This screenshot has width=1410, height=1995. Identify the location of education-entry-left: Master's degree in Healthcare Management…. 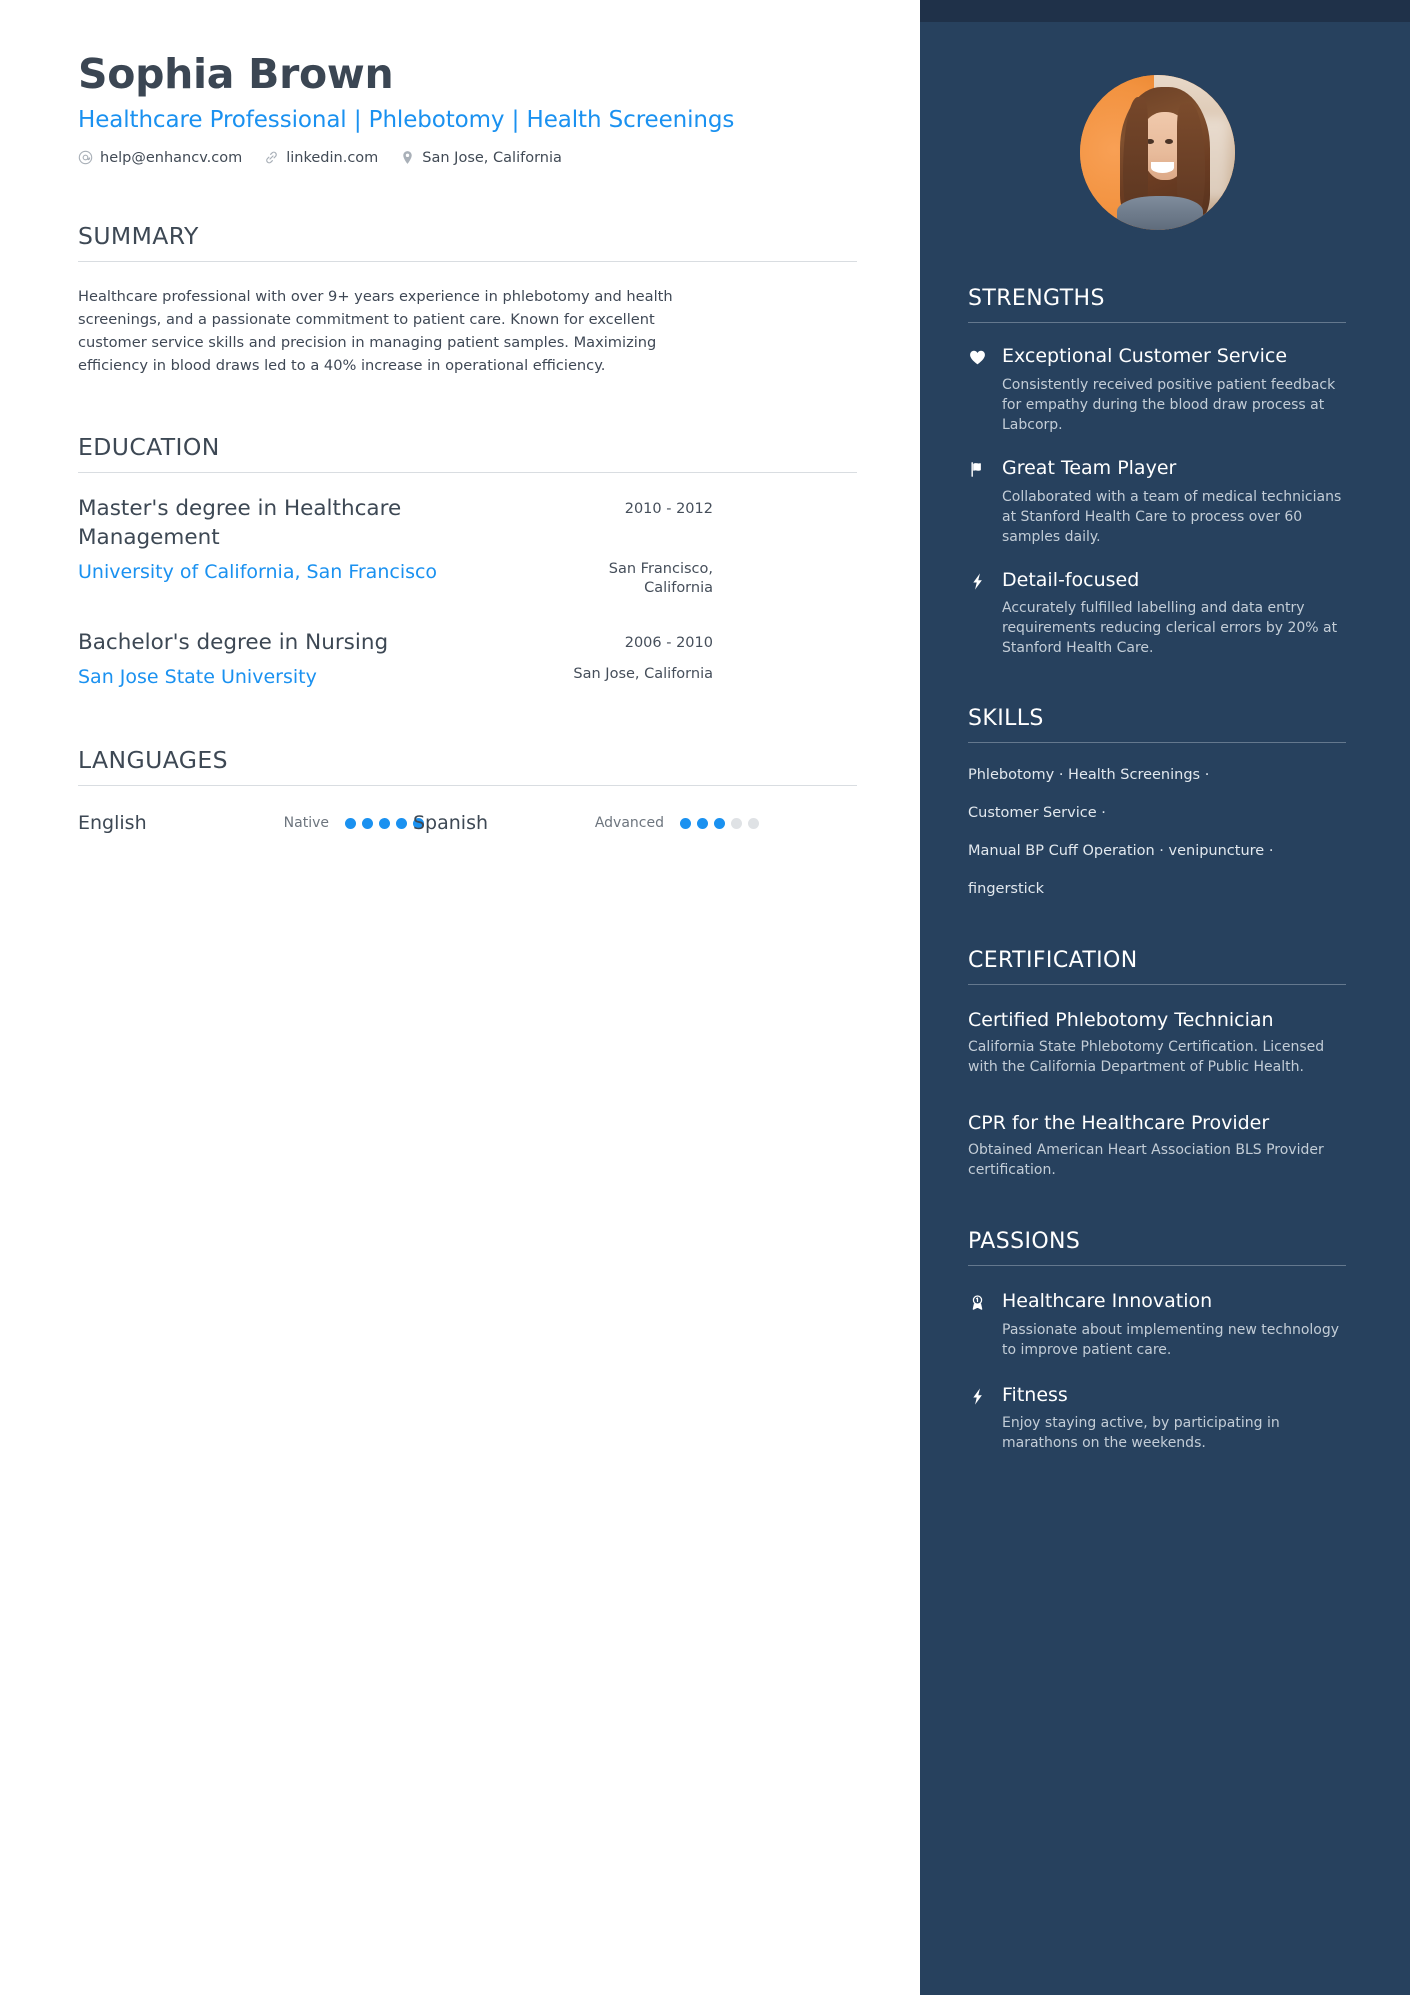
(313, 547).